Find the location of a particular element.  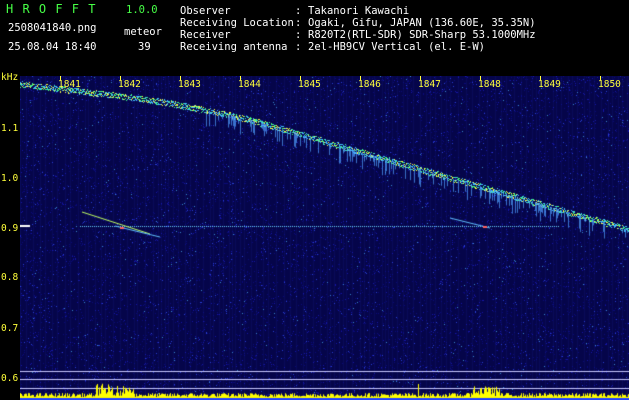

x-tick-label: 1841 is located at coordinates (69, 84).